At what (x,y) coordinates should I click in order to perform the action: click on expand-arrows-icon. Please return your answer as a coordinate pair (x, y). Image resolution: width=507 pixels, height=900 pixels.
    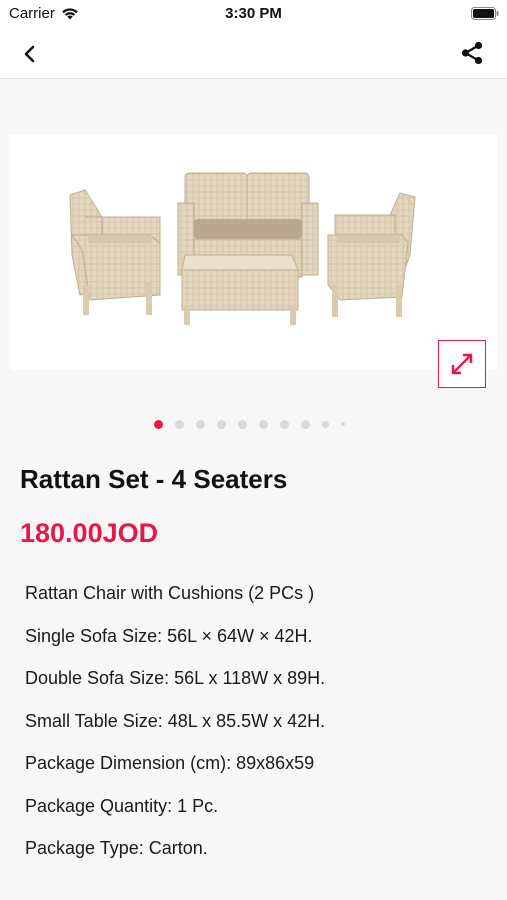
    Looking at the image, I should click on (462, 364).